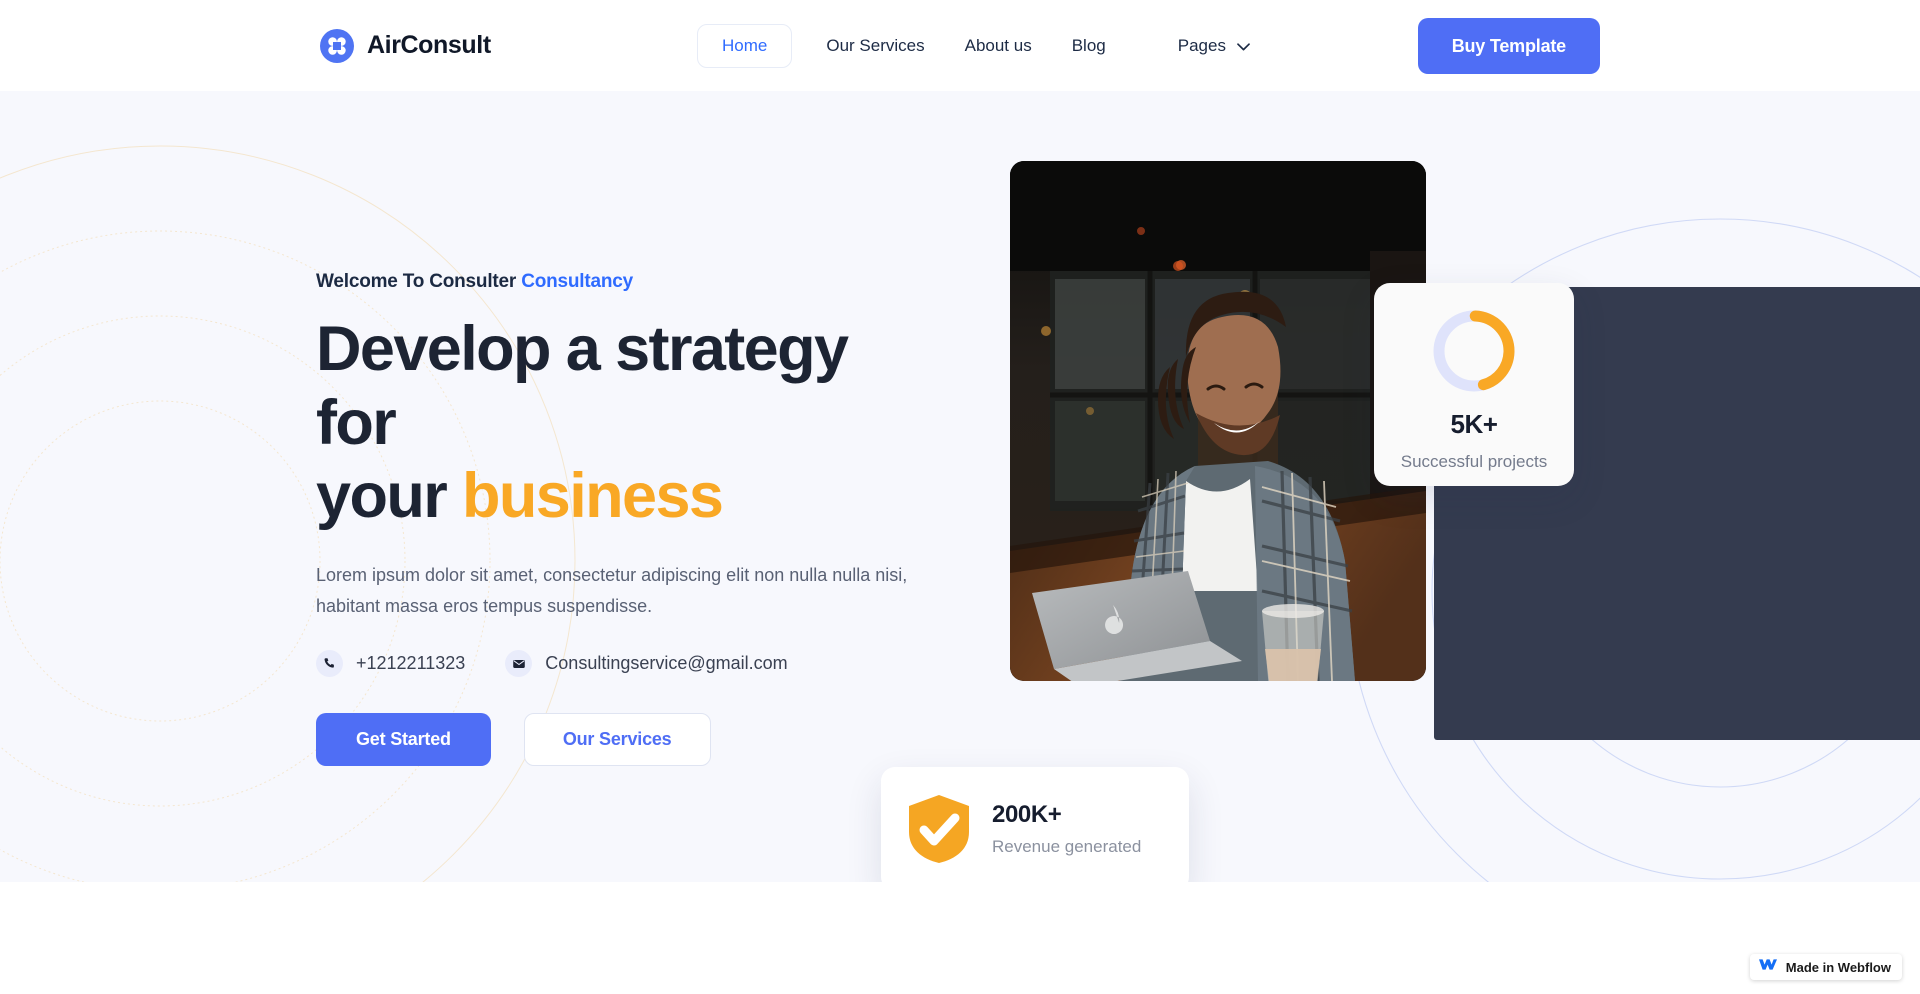 The height and width of the screenshot is (994, 1920). What do you see at coordinates (593, 496) in the screenshot?
I see `hero-headline-accent: business` at bounding box center [593, 496].